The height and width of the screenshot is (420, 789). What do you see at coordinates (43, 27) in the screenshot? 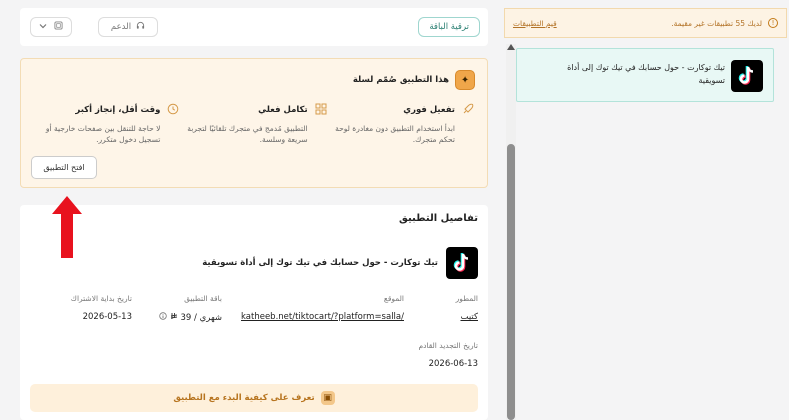
I see `chevron-down-icon` at bounding box center [43, 27].